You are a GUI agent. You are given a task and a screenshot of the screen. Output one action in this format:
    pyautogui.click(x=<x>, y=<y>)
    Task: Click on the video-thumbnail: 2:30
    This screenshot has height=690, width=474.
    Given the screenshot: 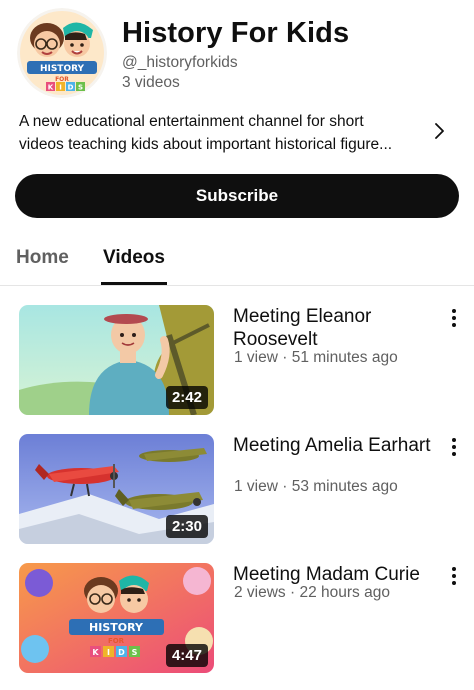 What is the action you would take?
    pyautogui.click(x=116, y=489)
    